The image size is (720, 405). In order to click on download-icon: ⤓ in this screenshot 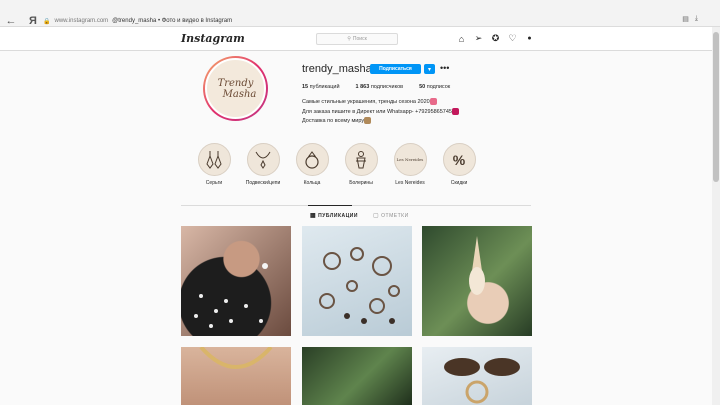, I will do `click(696, 19)`.